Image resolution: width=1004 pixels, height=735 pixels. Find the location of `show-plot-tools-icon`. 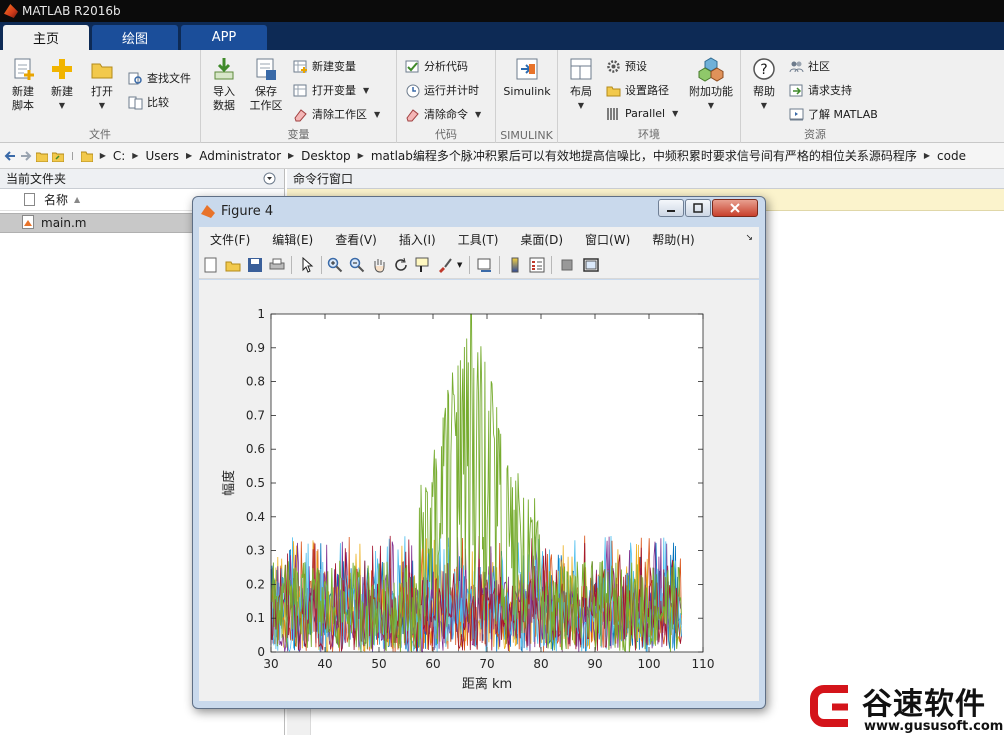

show-plot-tools-icon is located at coordinates (591, 265).